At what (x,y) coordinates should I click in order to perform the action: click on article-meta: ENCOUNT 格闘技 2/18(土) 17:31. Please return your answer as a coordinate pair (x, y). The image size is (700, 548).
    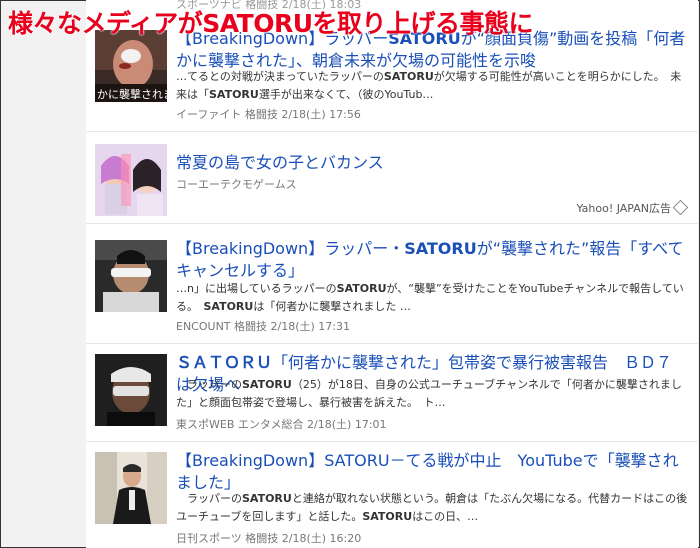
    Looking at the image, I should click on (263, 326).